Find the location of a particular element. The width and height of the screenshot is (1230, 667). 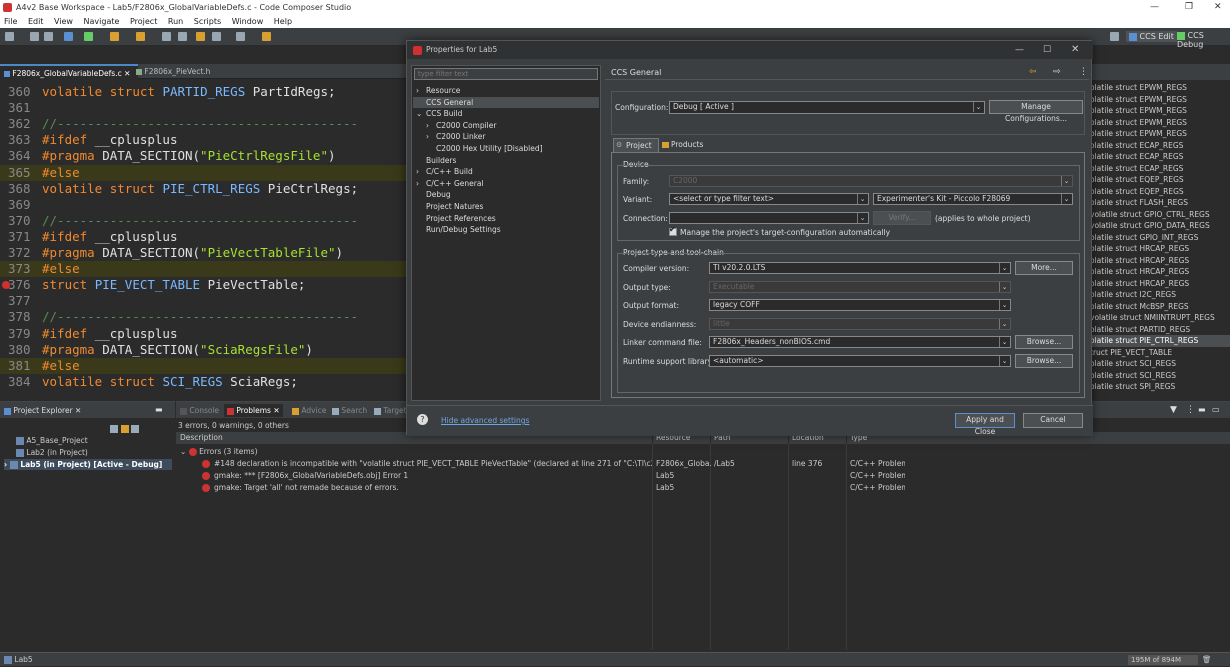

linker-select: F2806x_Headers_nonBIOS.cmd ⌄ is located at coordinates (860, 342).